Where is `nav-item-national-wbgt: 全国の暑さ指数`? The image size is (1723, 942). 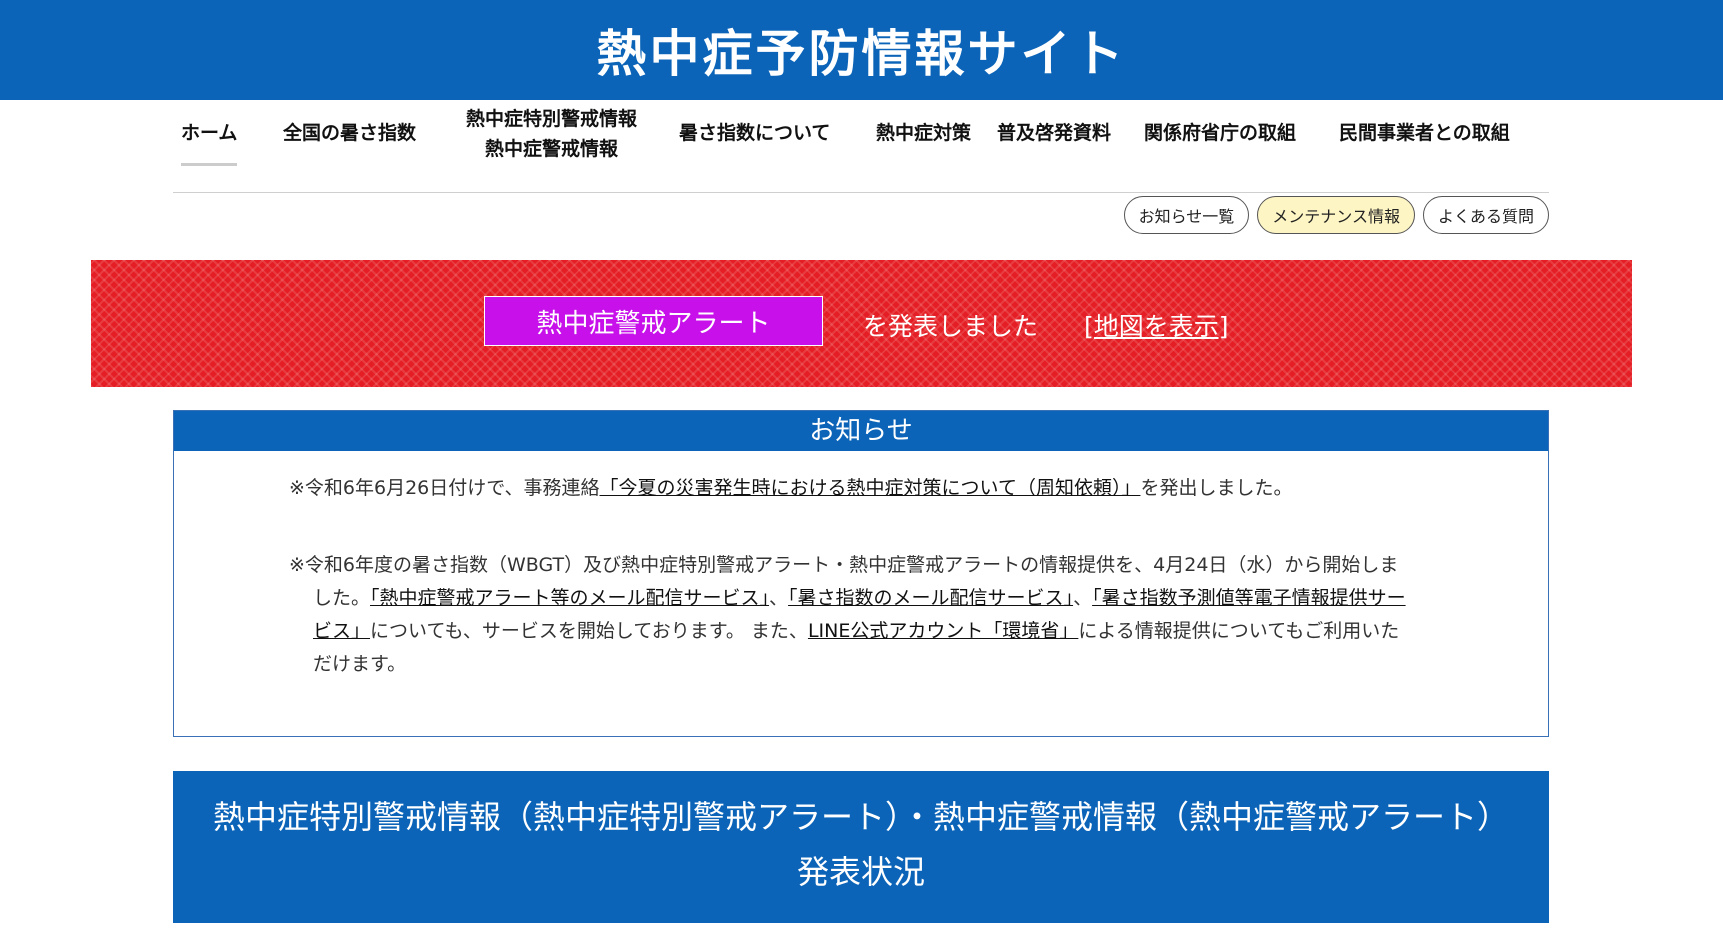
nav-item-national-wbgt: 全国の暑さ指数 is located at coordinates (349, 133).